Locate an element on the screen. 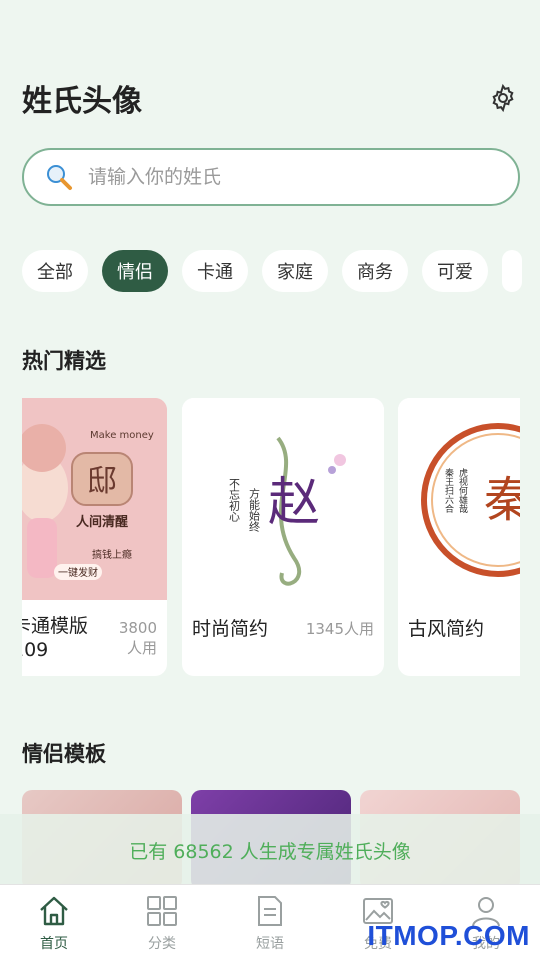 This screenshot has width=540, height=960. grid-icon is located at coordinates (162, 911).